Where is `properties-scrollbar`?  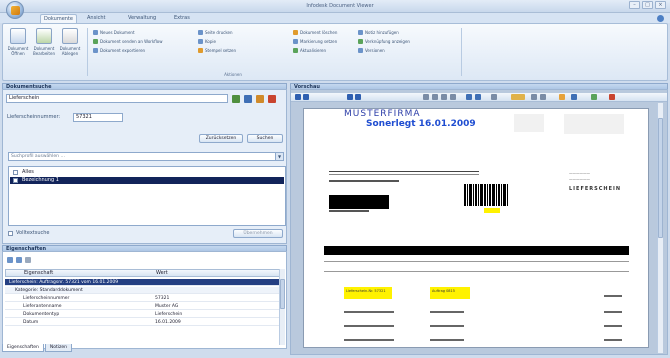
properties-scrollbar is located at coordinates (282, 307).